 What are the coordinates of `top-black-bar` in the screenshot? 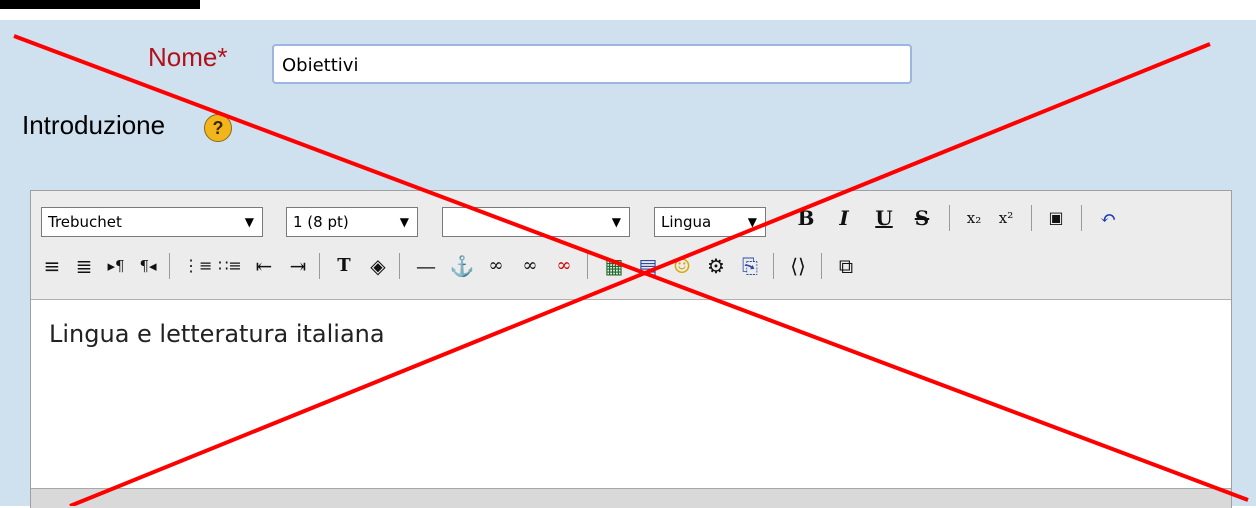 It's located at (100, 4).